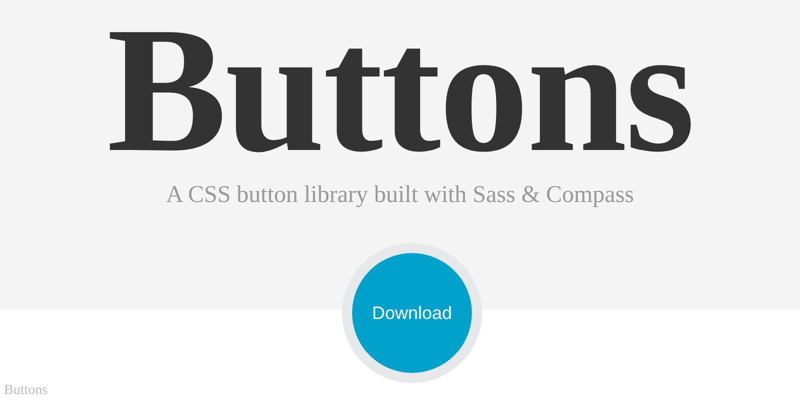  What do you see at coordinates (26, 391) in the screenshot?
I see `footer-logo-text: Buttons` at bounding box center [26, 391].